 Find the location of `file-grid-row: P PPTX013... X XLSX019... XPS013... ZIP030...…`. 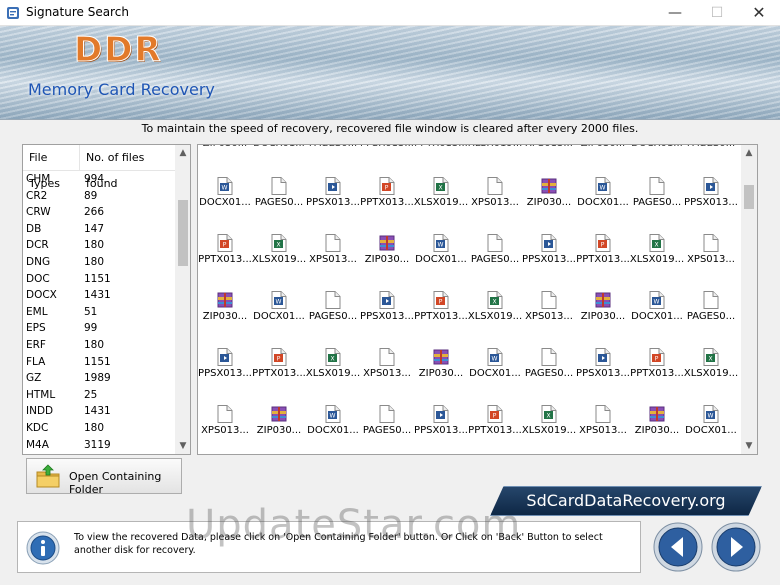

file-grid-row: P PPTX013... X XLSX019... XPS013... ZIP030...… is located at coordinates (469, 258).